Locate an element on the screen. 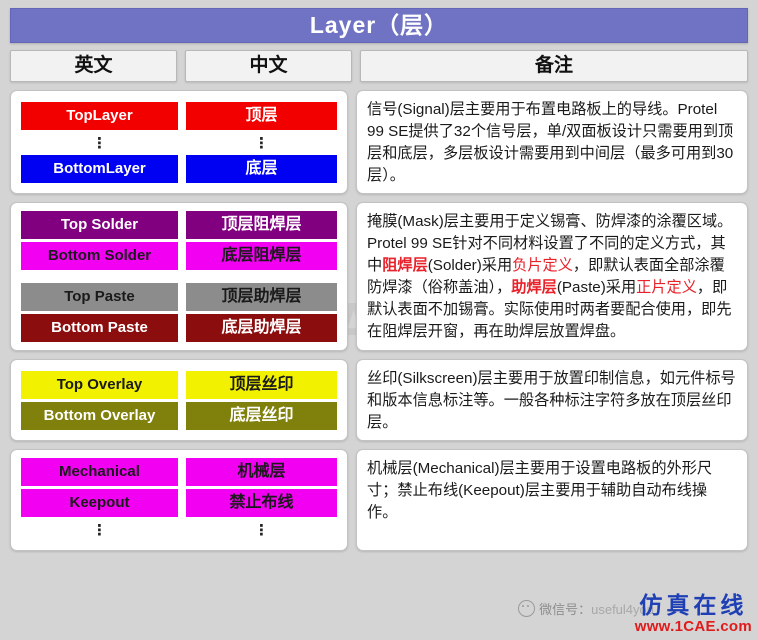 This screenshot has height=640, width=758. layer-badge-pair: Mechanical 机械层 is located at coordinates (179, 472).